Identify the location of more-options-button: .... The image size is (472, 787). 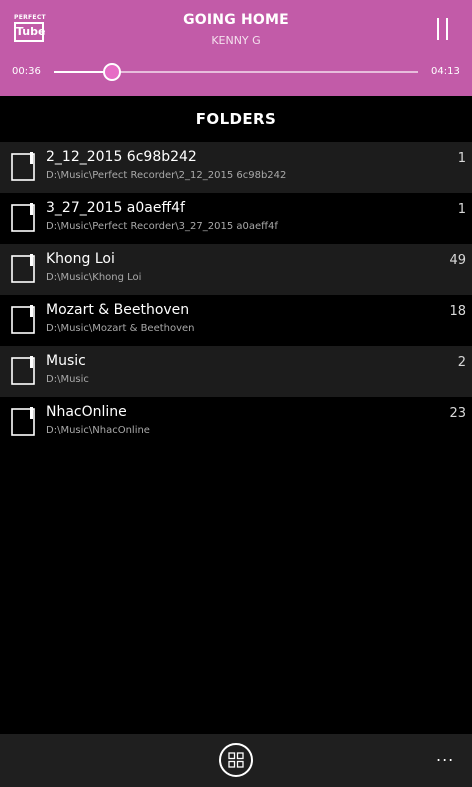
(445, 755).